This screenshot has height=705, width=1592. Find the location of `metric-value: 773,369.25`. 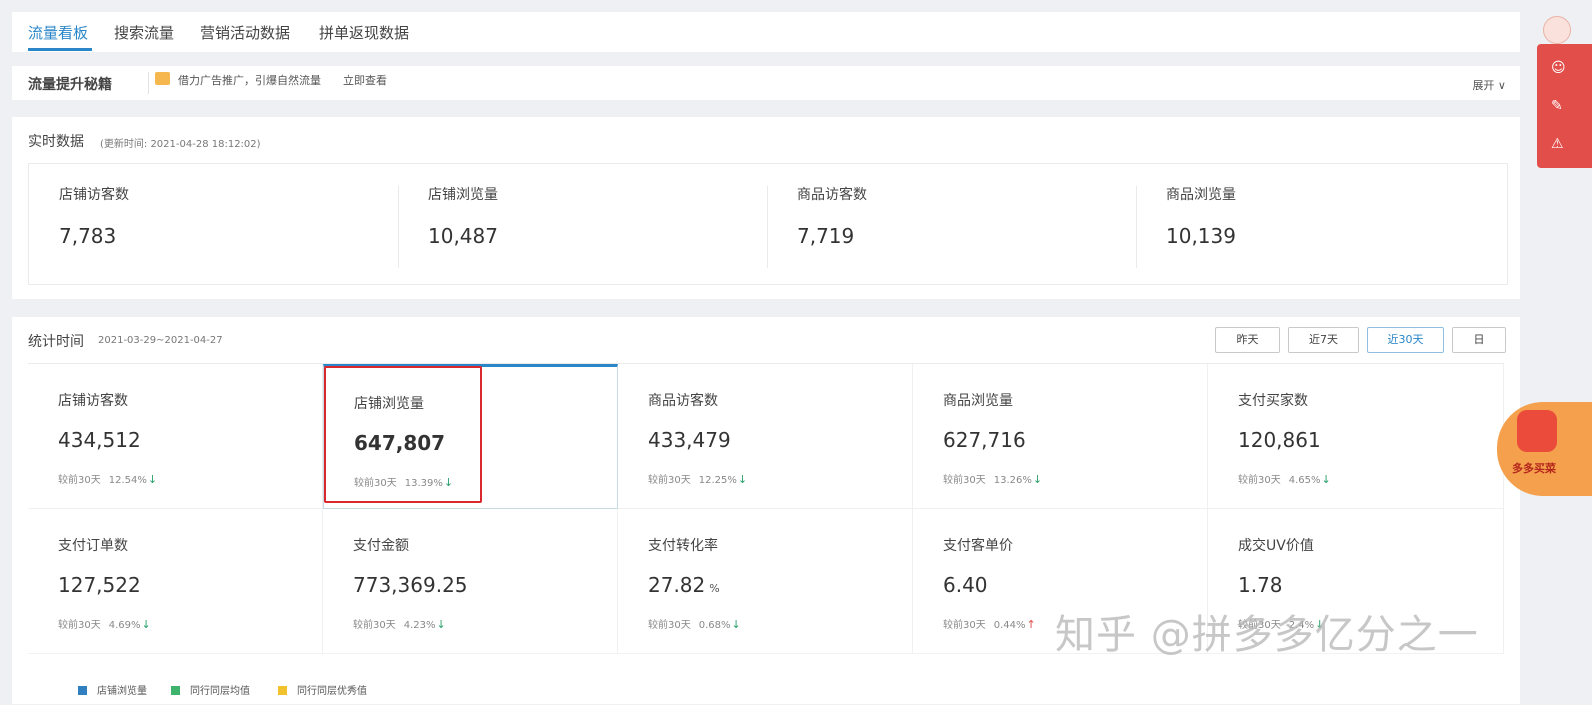

metric-value: 773,369.25 is located at coordinates (410, 585).